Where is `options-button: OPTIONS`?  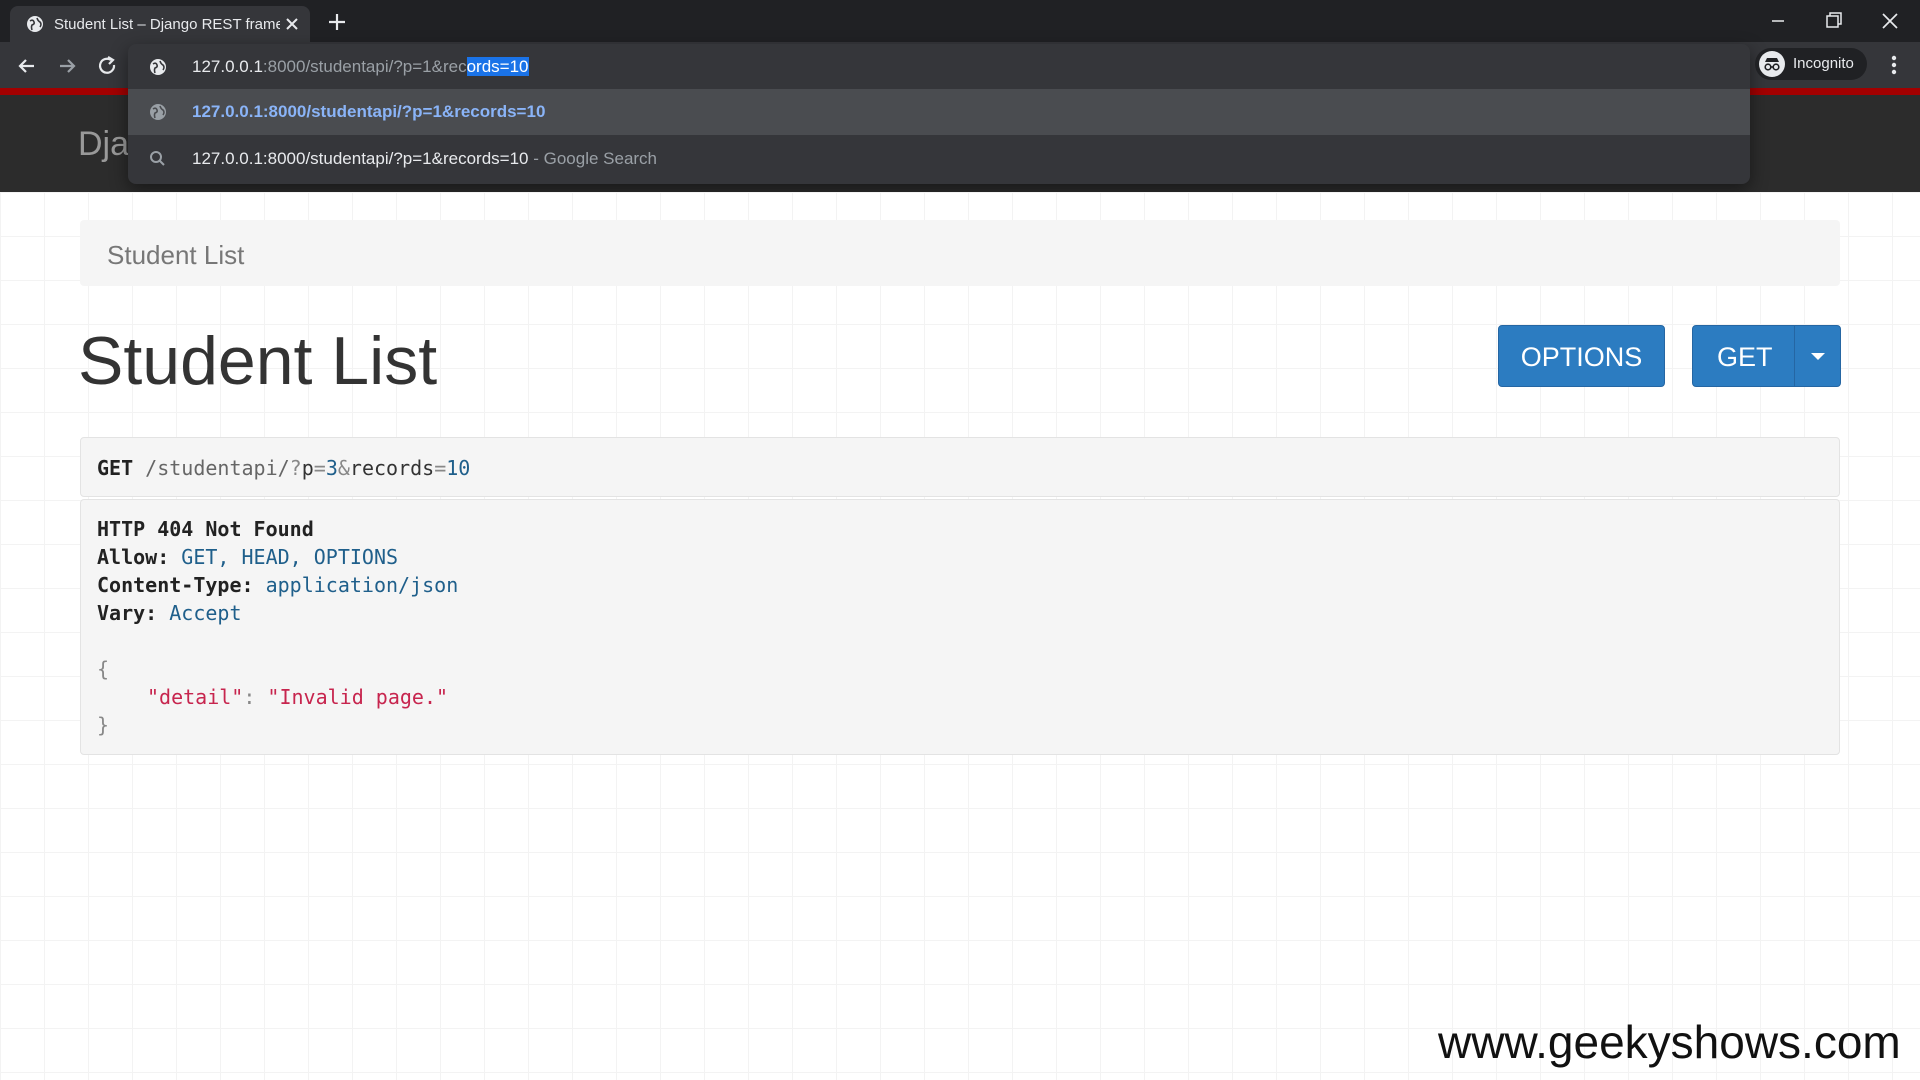
options-button: OPTIONS is located at coordinates (1581, 356).